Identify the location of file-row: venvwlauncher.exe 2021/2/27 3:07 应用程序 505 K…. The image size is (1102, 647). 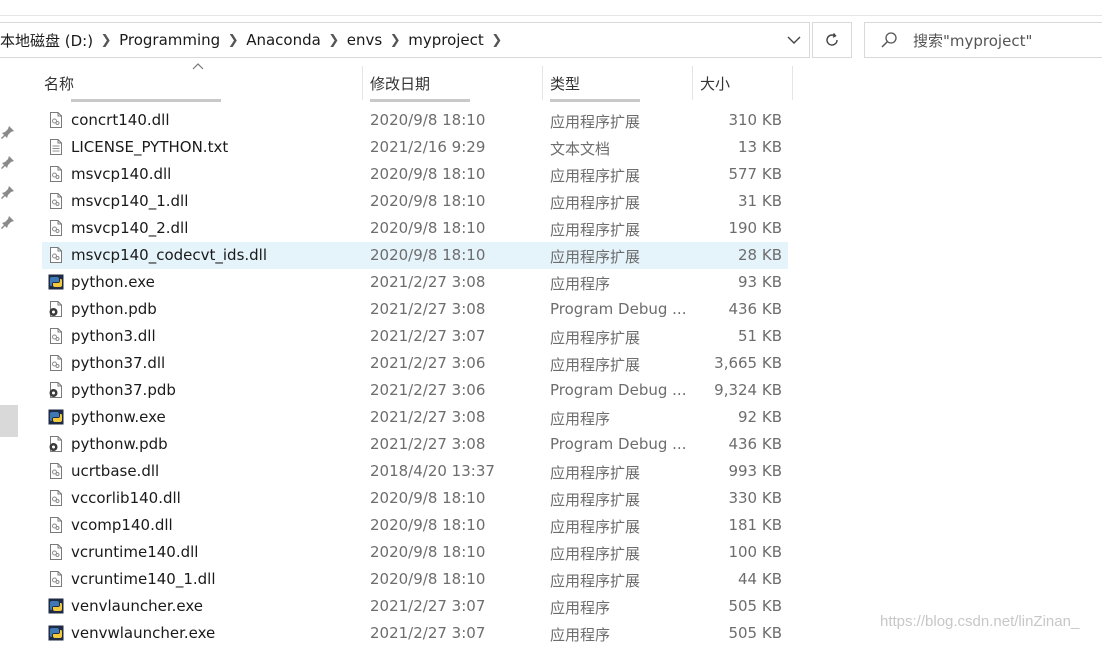
(415, 633).